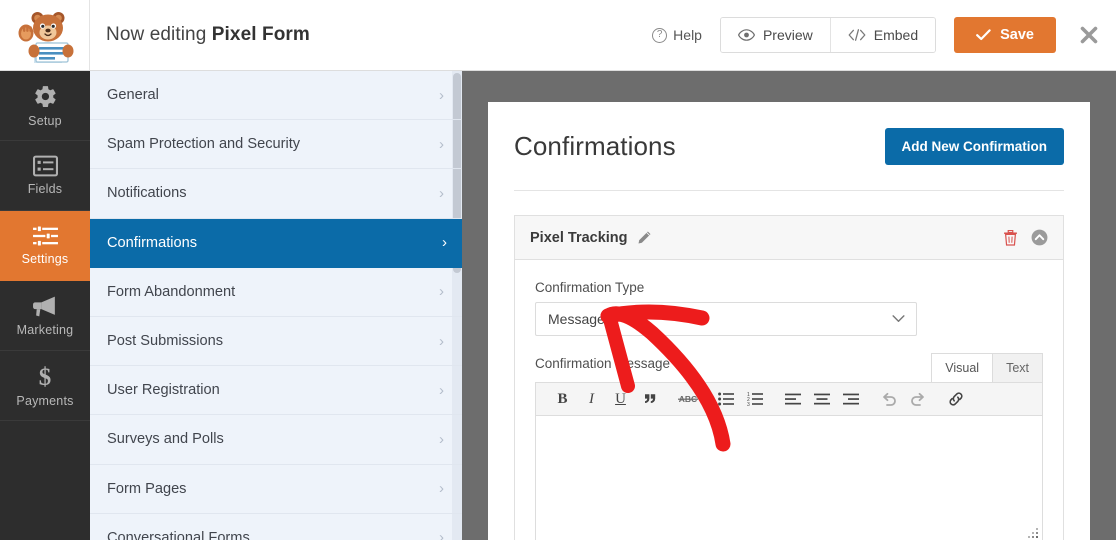  What do you see at coordinates (45, 236) in the screenshot?
I see `sliders-icon` at bounding box center [45, 236].